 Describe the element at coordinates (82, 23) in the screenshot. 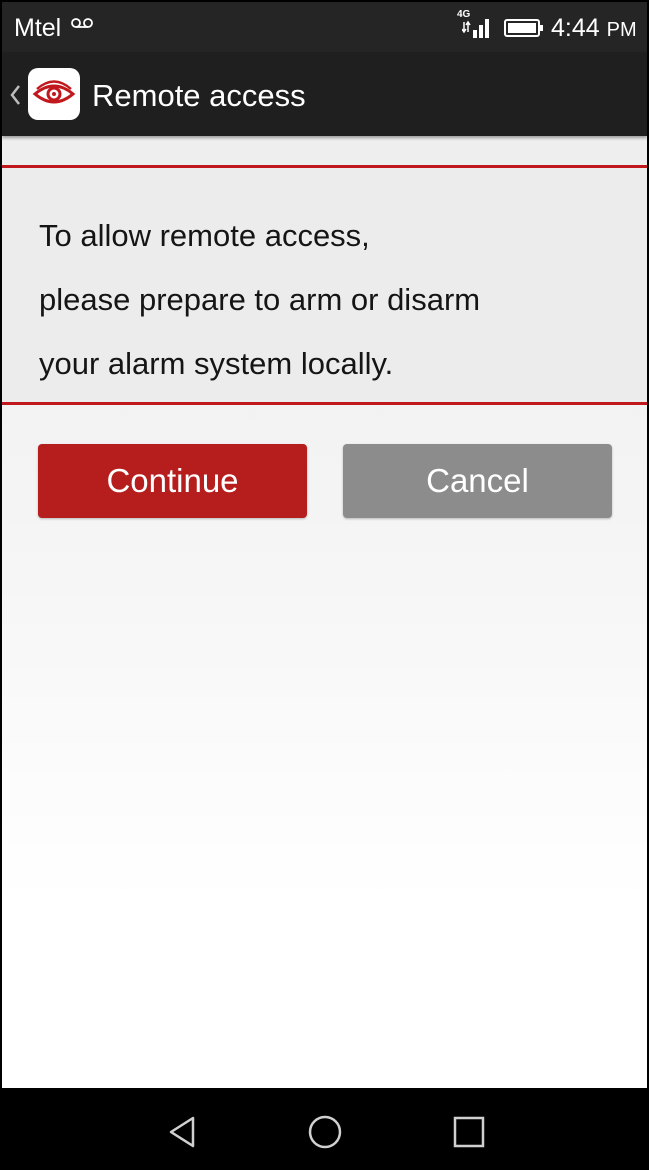

I see `voicemail-icon` at that location.